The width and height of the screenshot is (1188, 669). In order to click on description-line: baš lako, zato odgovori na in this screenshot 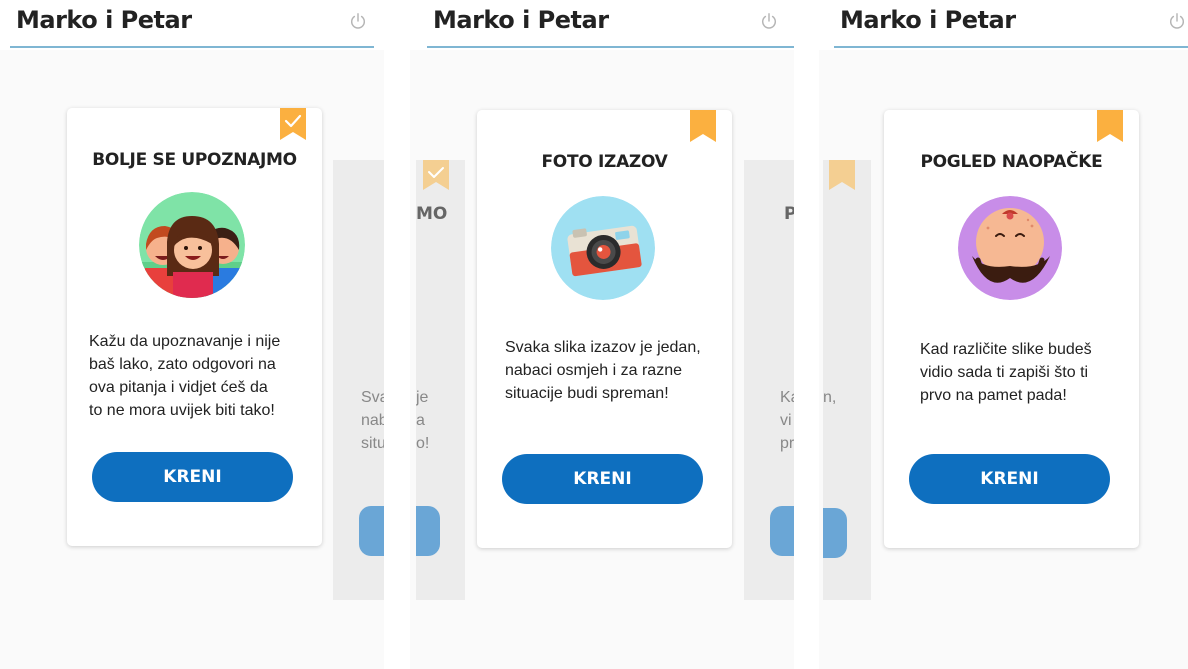, I will do `click(182, 364)`.